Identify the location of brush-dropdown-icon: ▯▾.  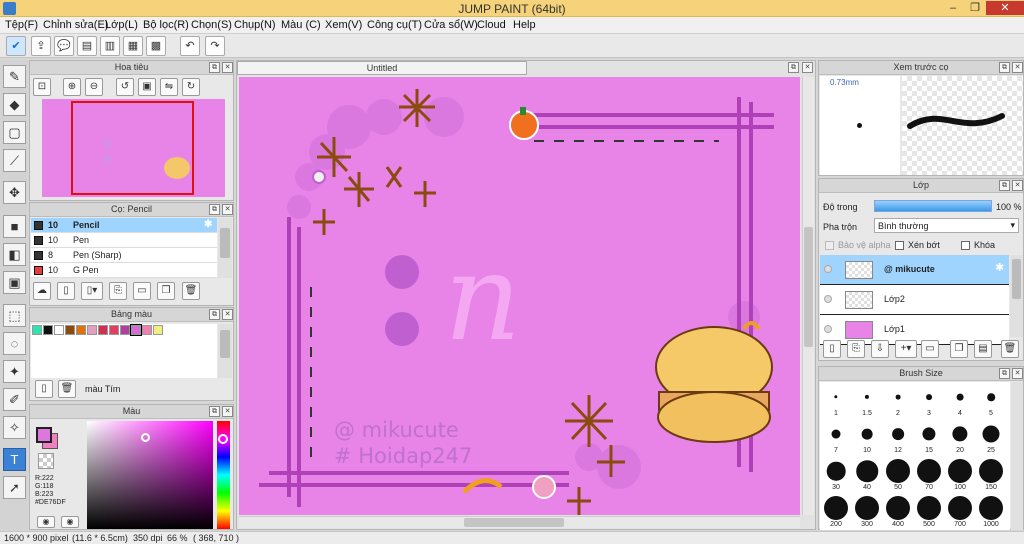
(92, 291).